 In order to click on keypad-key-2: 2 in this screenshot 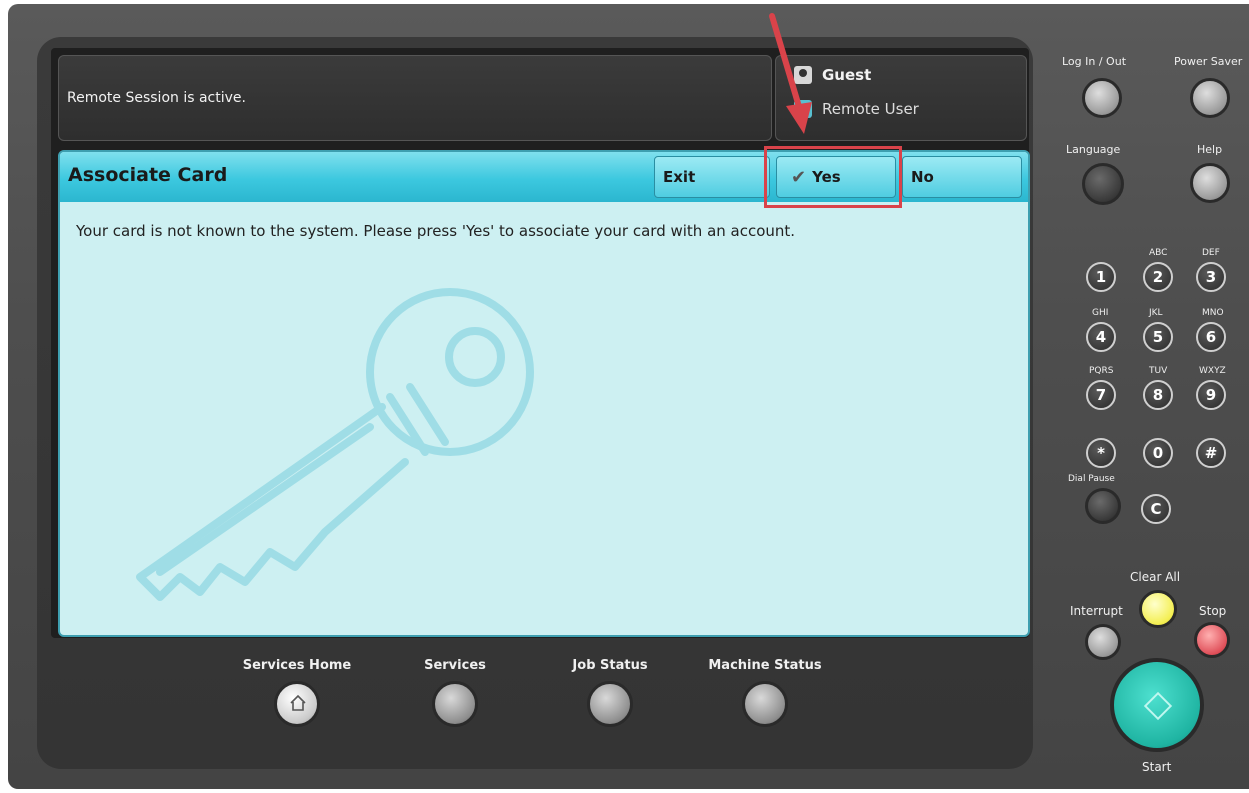, I will do `click(1158, 277)`.